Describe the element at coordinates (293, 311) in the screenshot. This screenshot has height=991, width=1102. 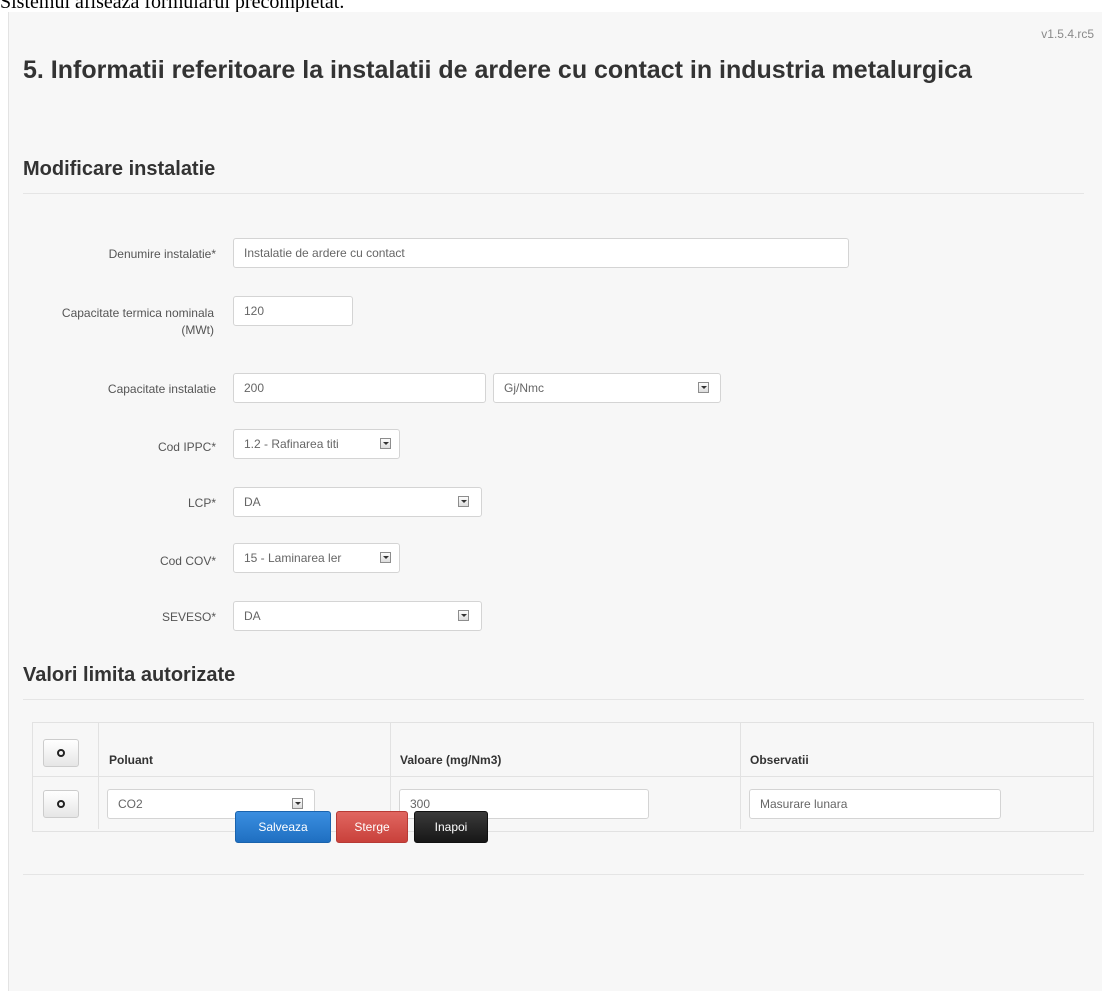
I see `capacitate-termica-input: 120` at that location.